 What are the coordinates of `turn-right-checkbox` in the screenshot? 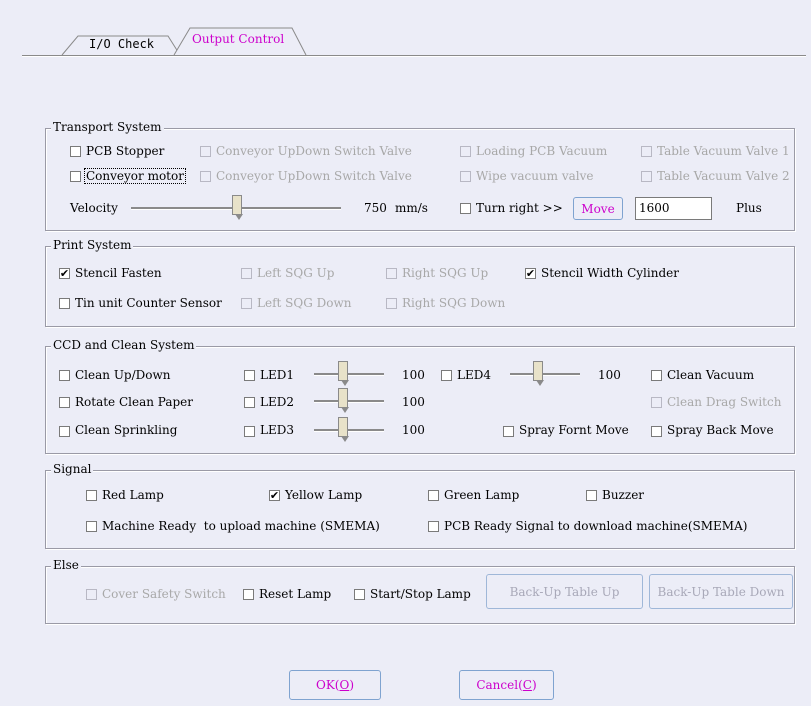 It's located at (465, 208).